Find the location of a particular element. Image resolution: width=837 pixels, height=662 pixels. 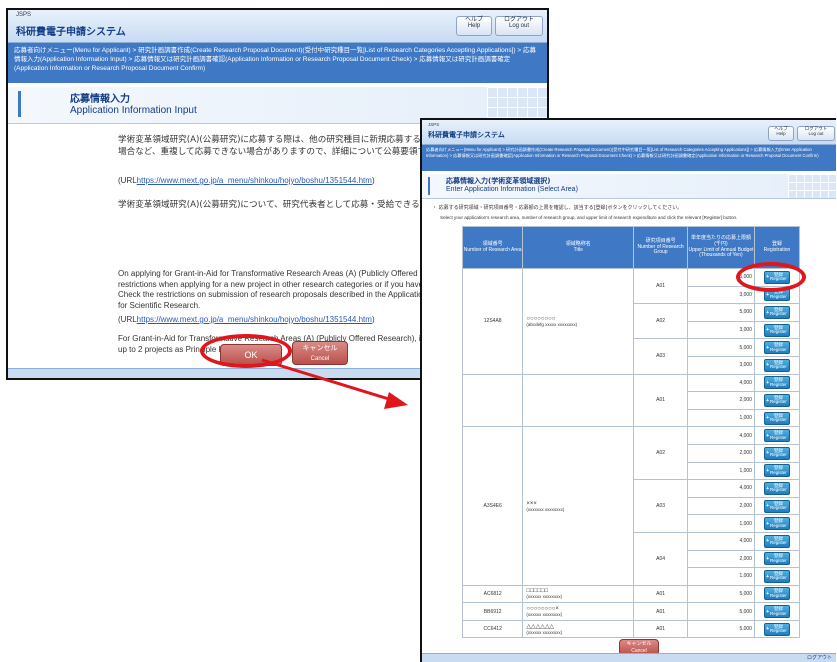

area-number-cell is located at coordinates (492, 400).